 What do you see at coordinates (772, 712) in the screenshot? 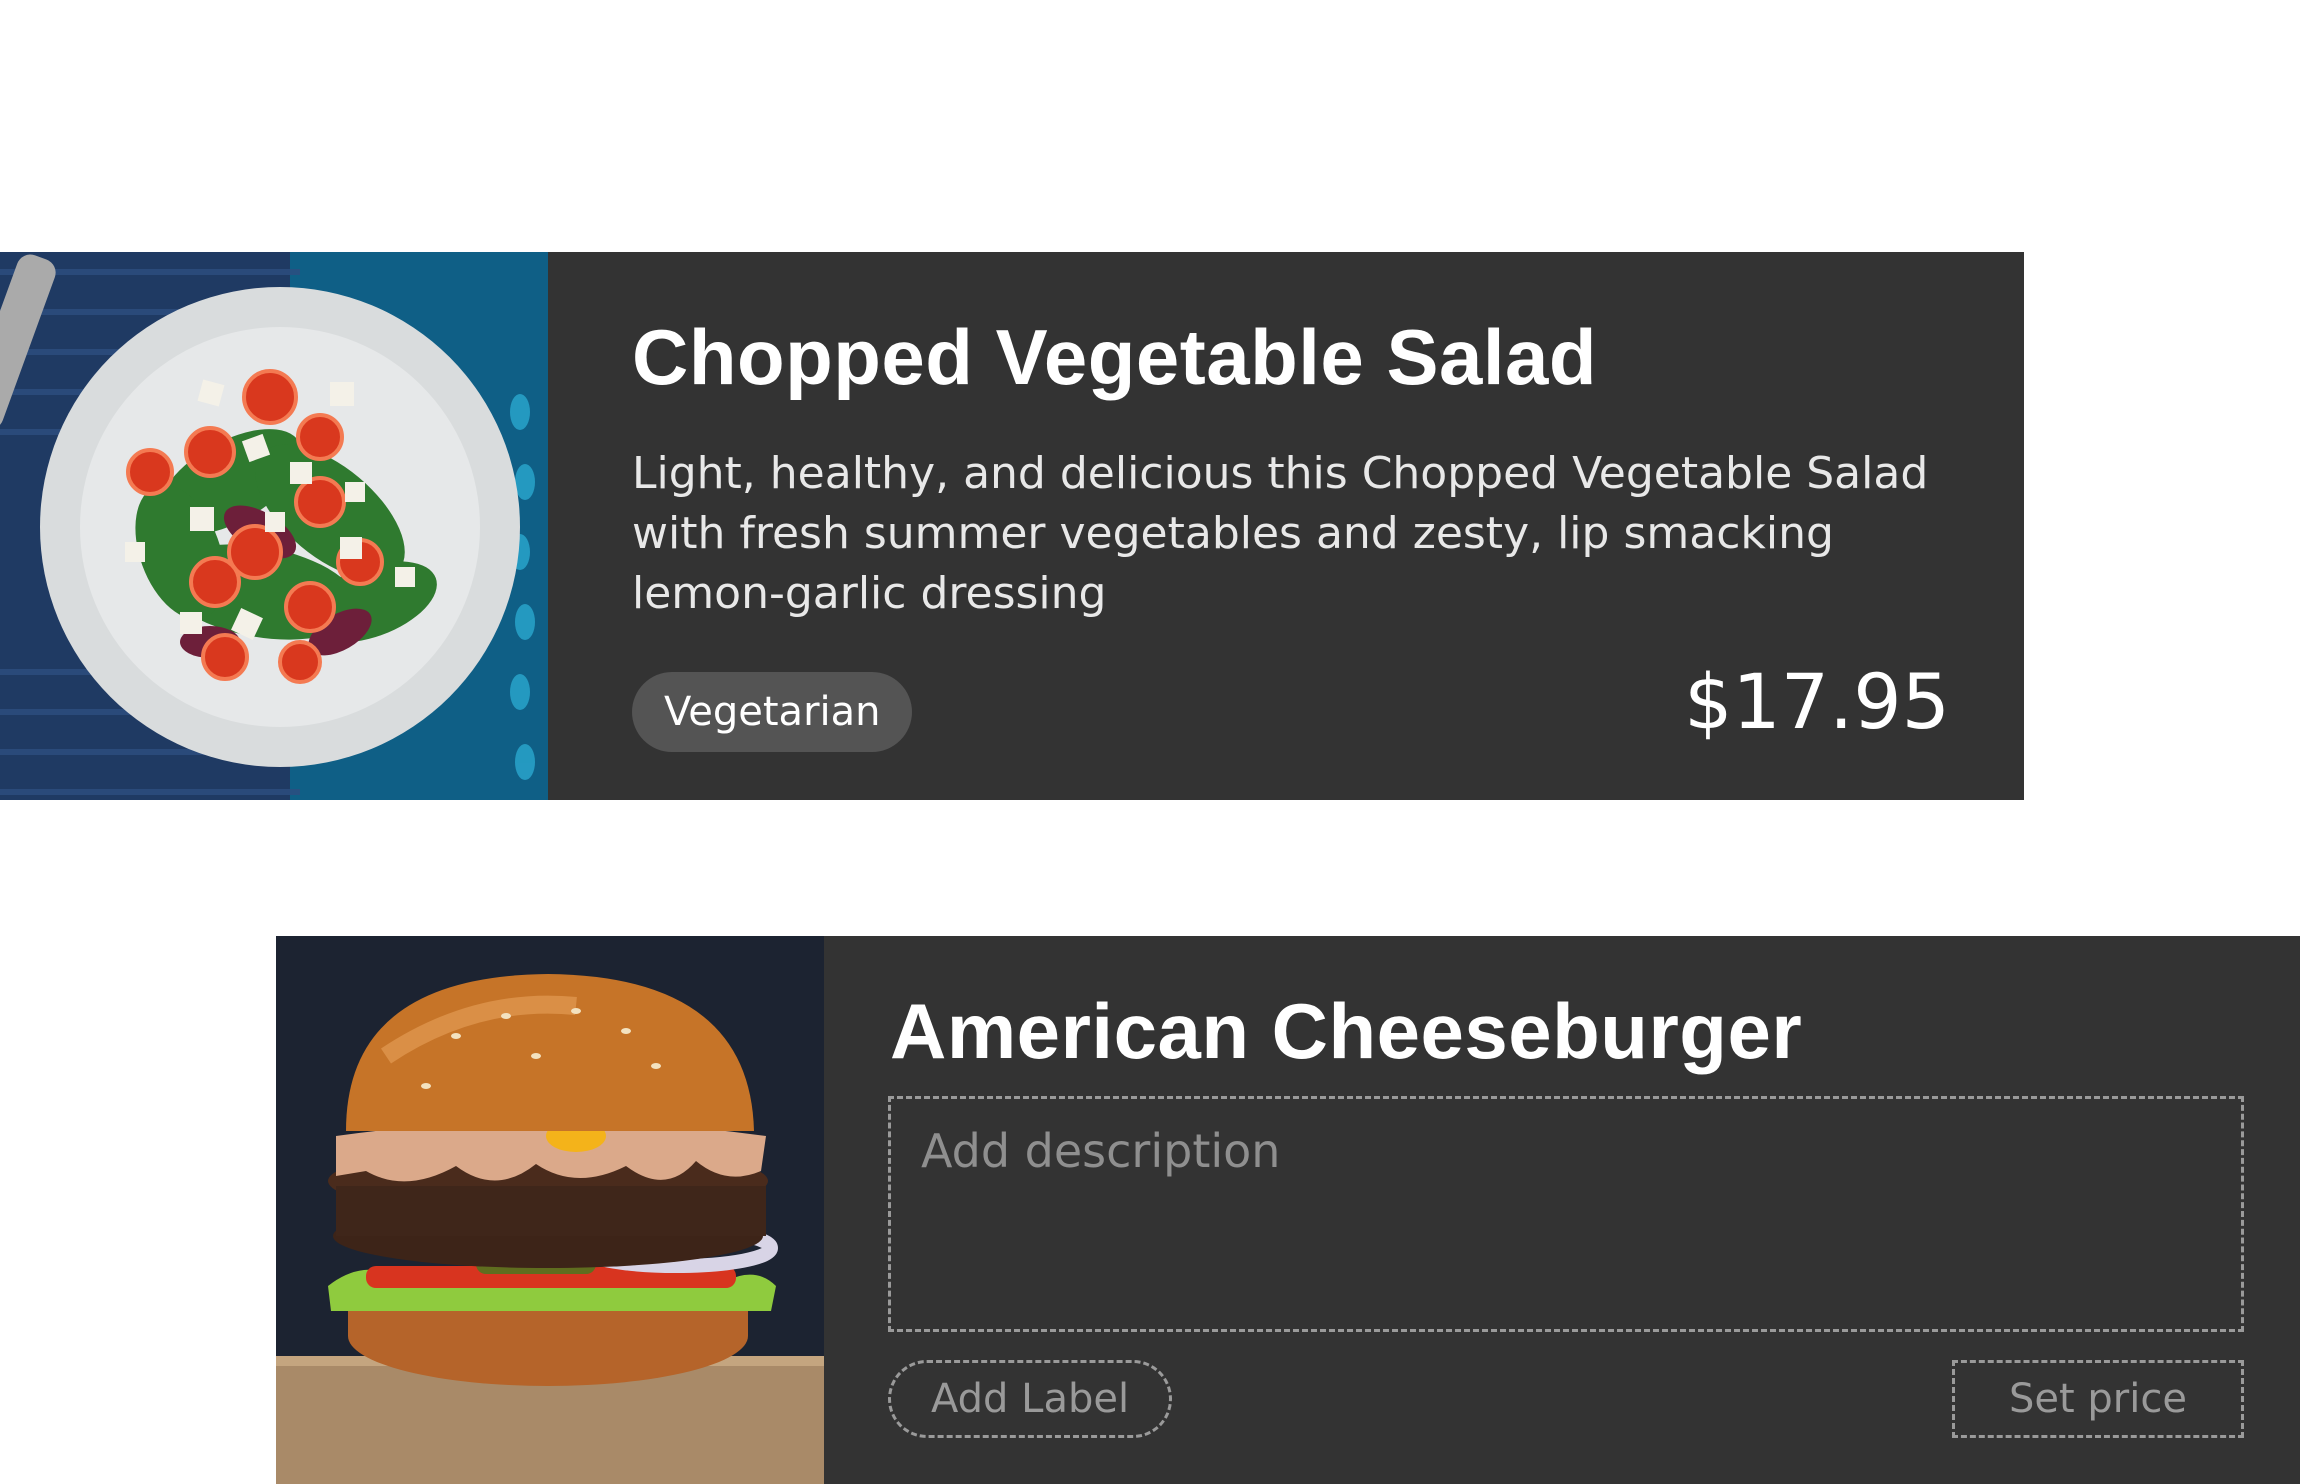
I see `item-label-badge: Vegetarian` at bounding box center [772, 712].